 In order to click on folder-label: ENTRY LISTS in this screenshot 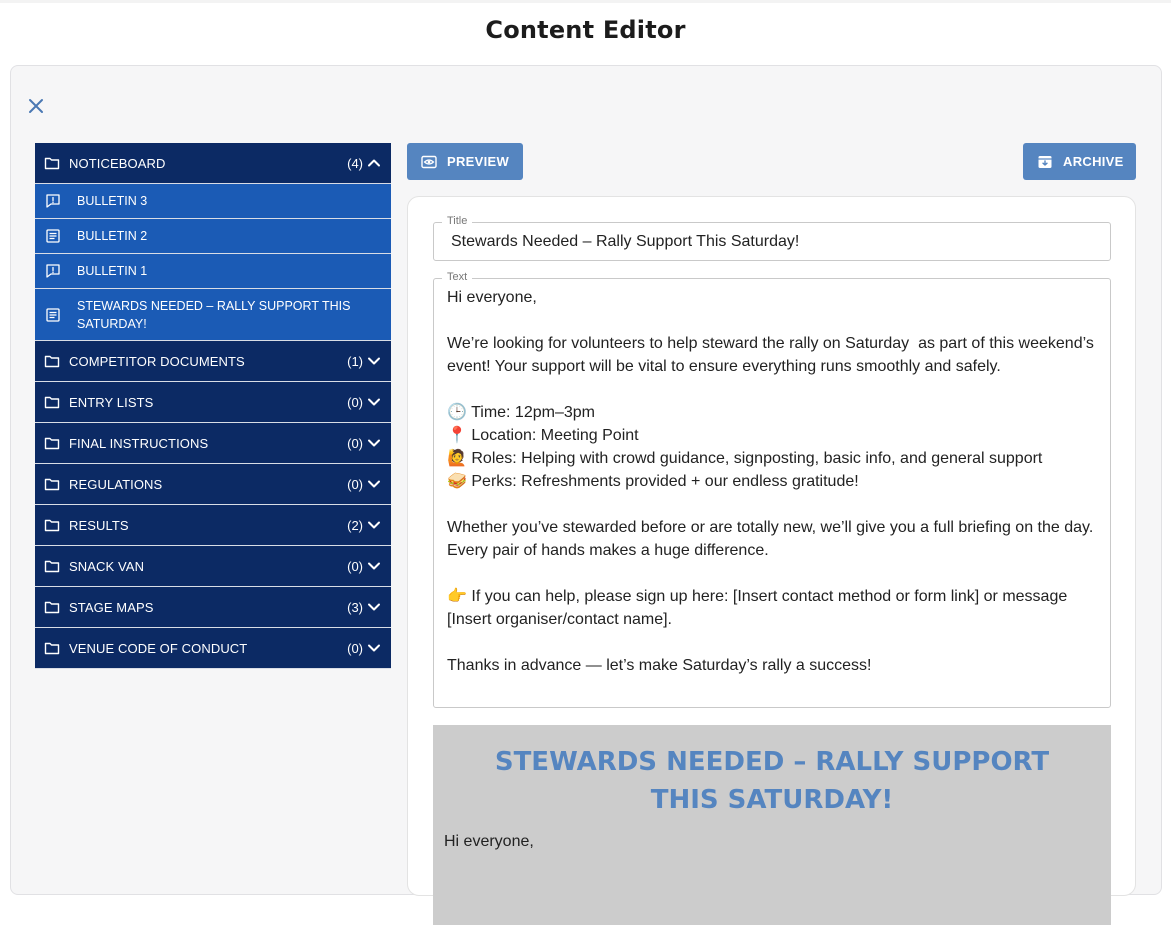, I will do `click(111, 402)`.